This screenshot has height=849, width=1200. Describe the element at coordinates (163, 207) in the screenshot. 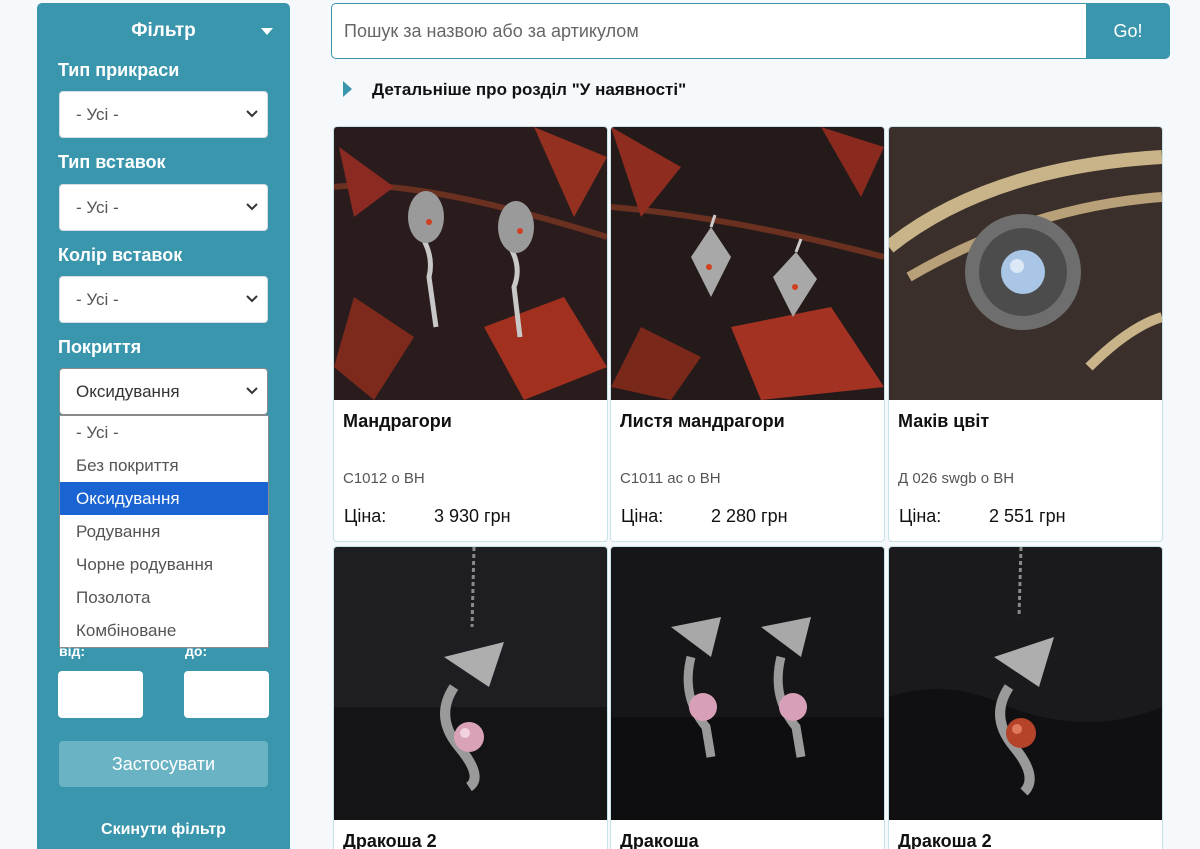

I see `insert-type-select: - Усі -` at that location.